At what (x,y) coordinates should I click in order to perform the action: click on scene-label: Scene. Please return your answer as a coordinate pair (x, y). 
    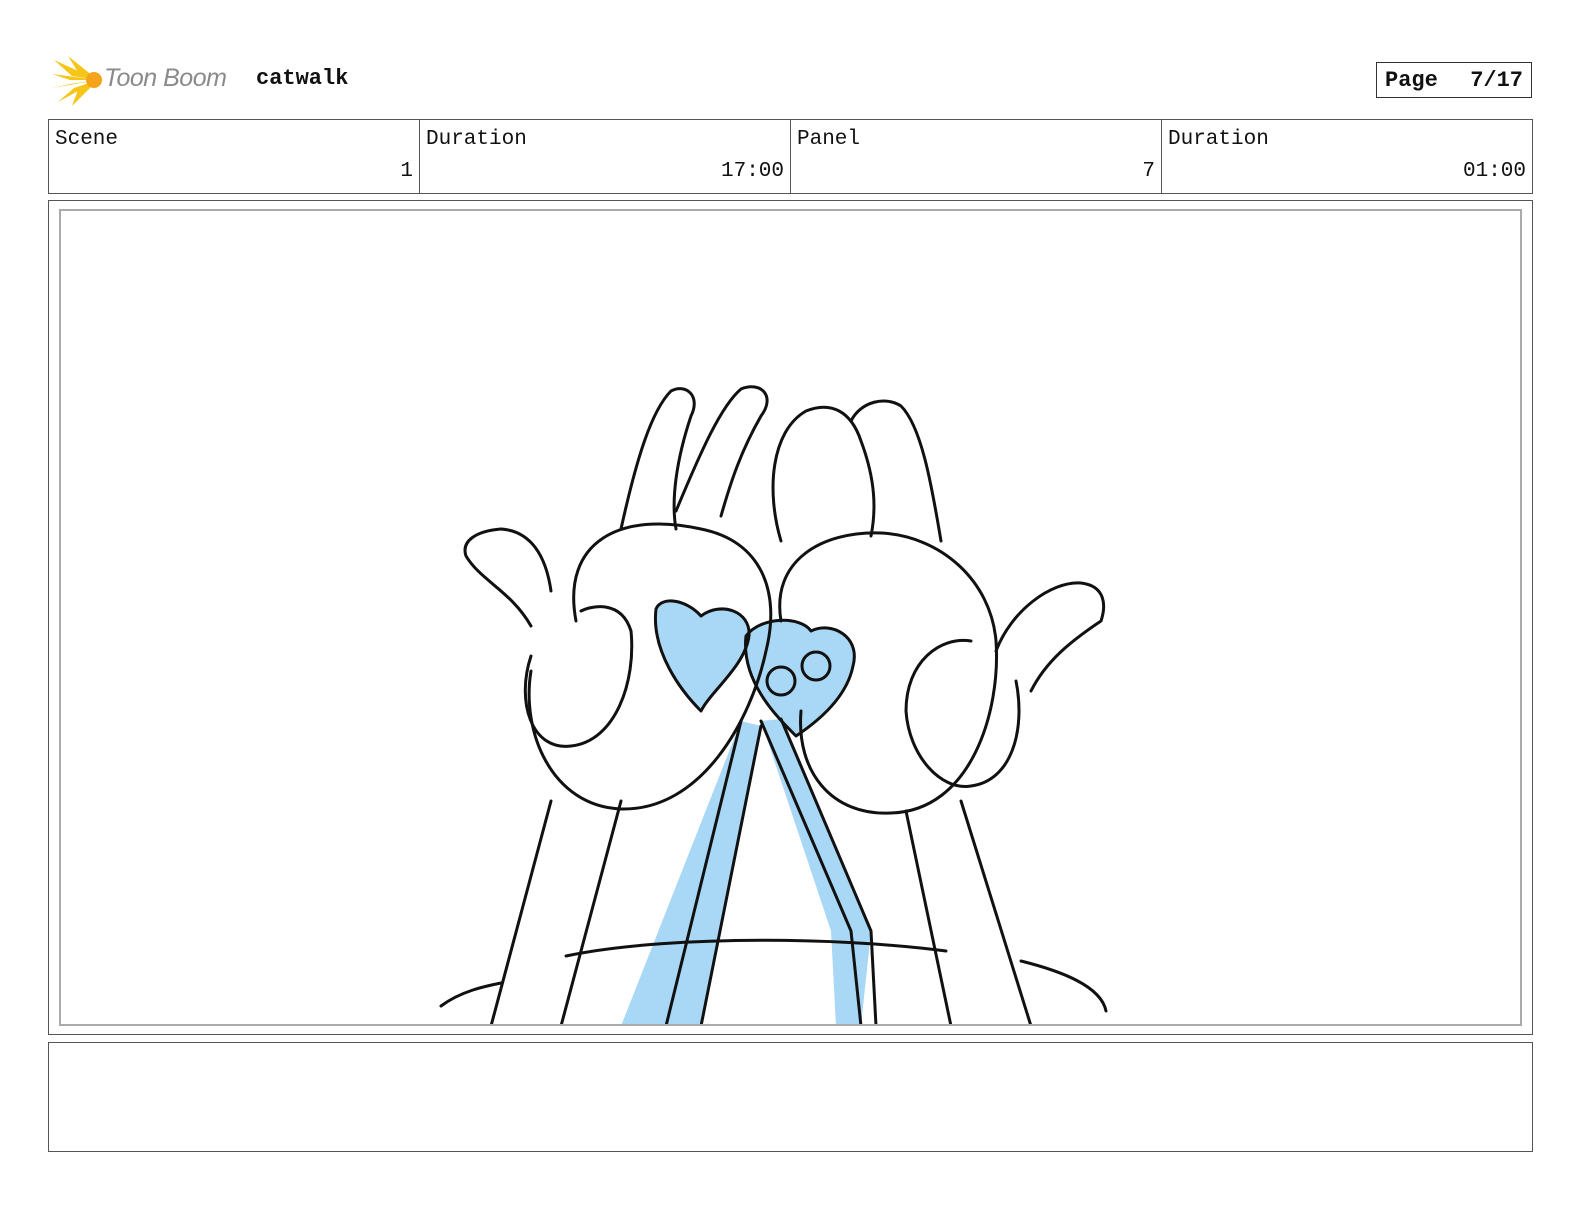
    Looking at the image, I should click on (87, 139).